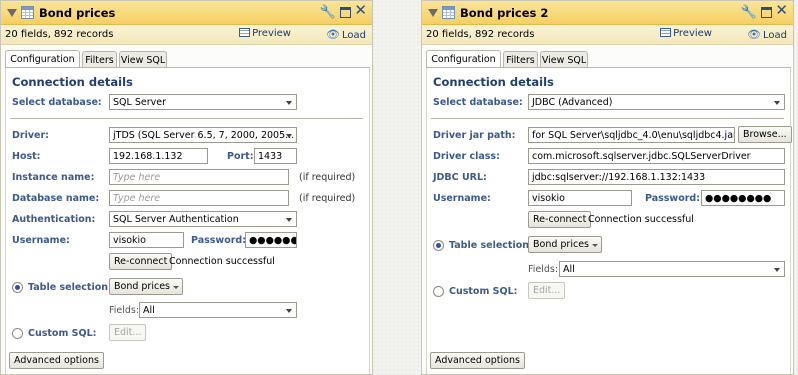  What do you see at coordinates (275, 156) in the screenshot?
I see `port-field: 1433` at bounding box center [275, 156].